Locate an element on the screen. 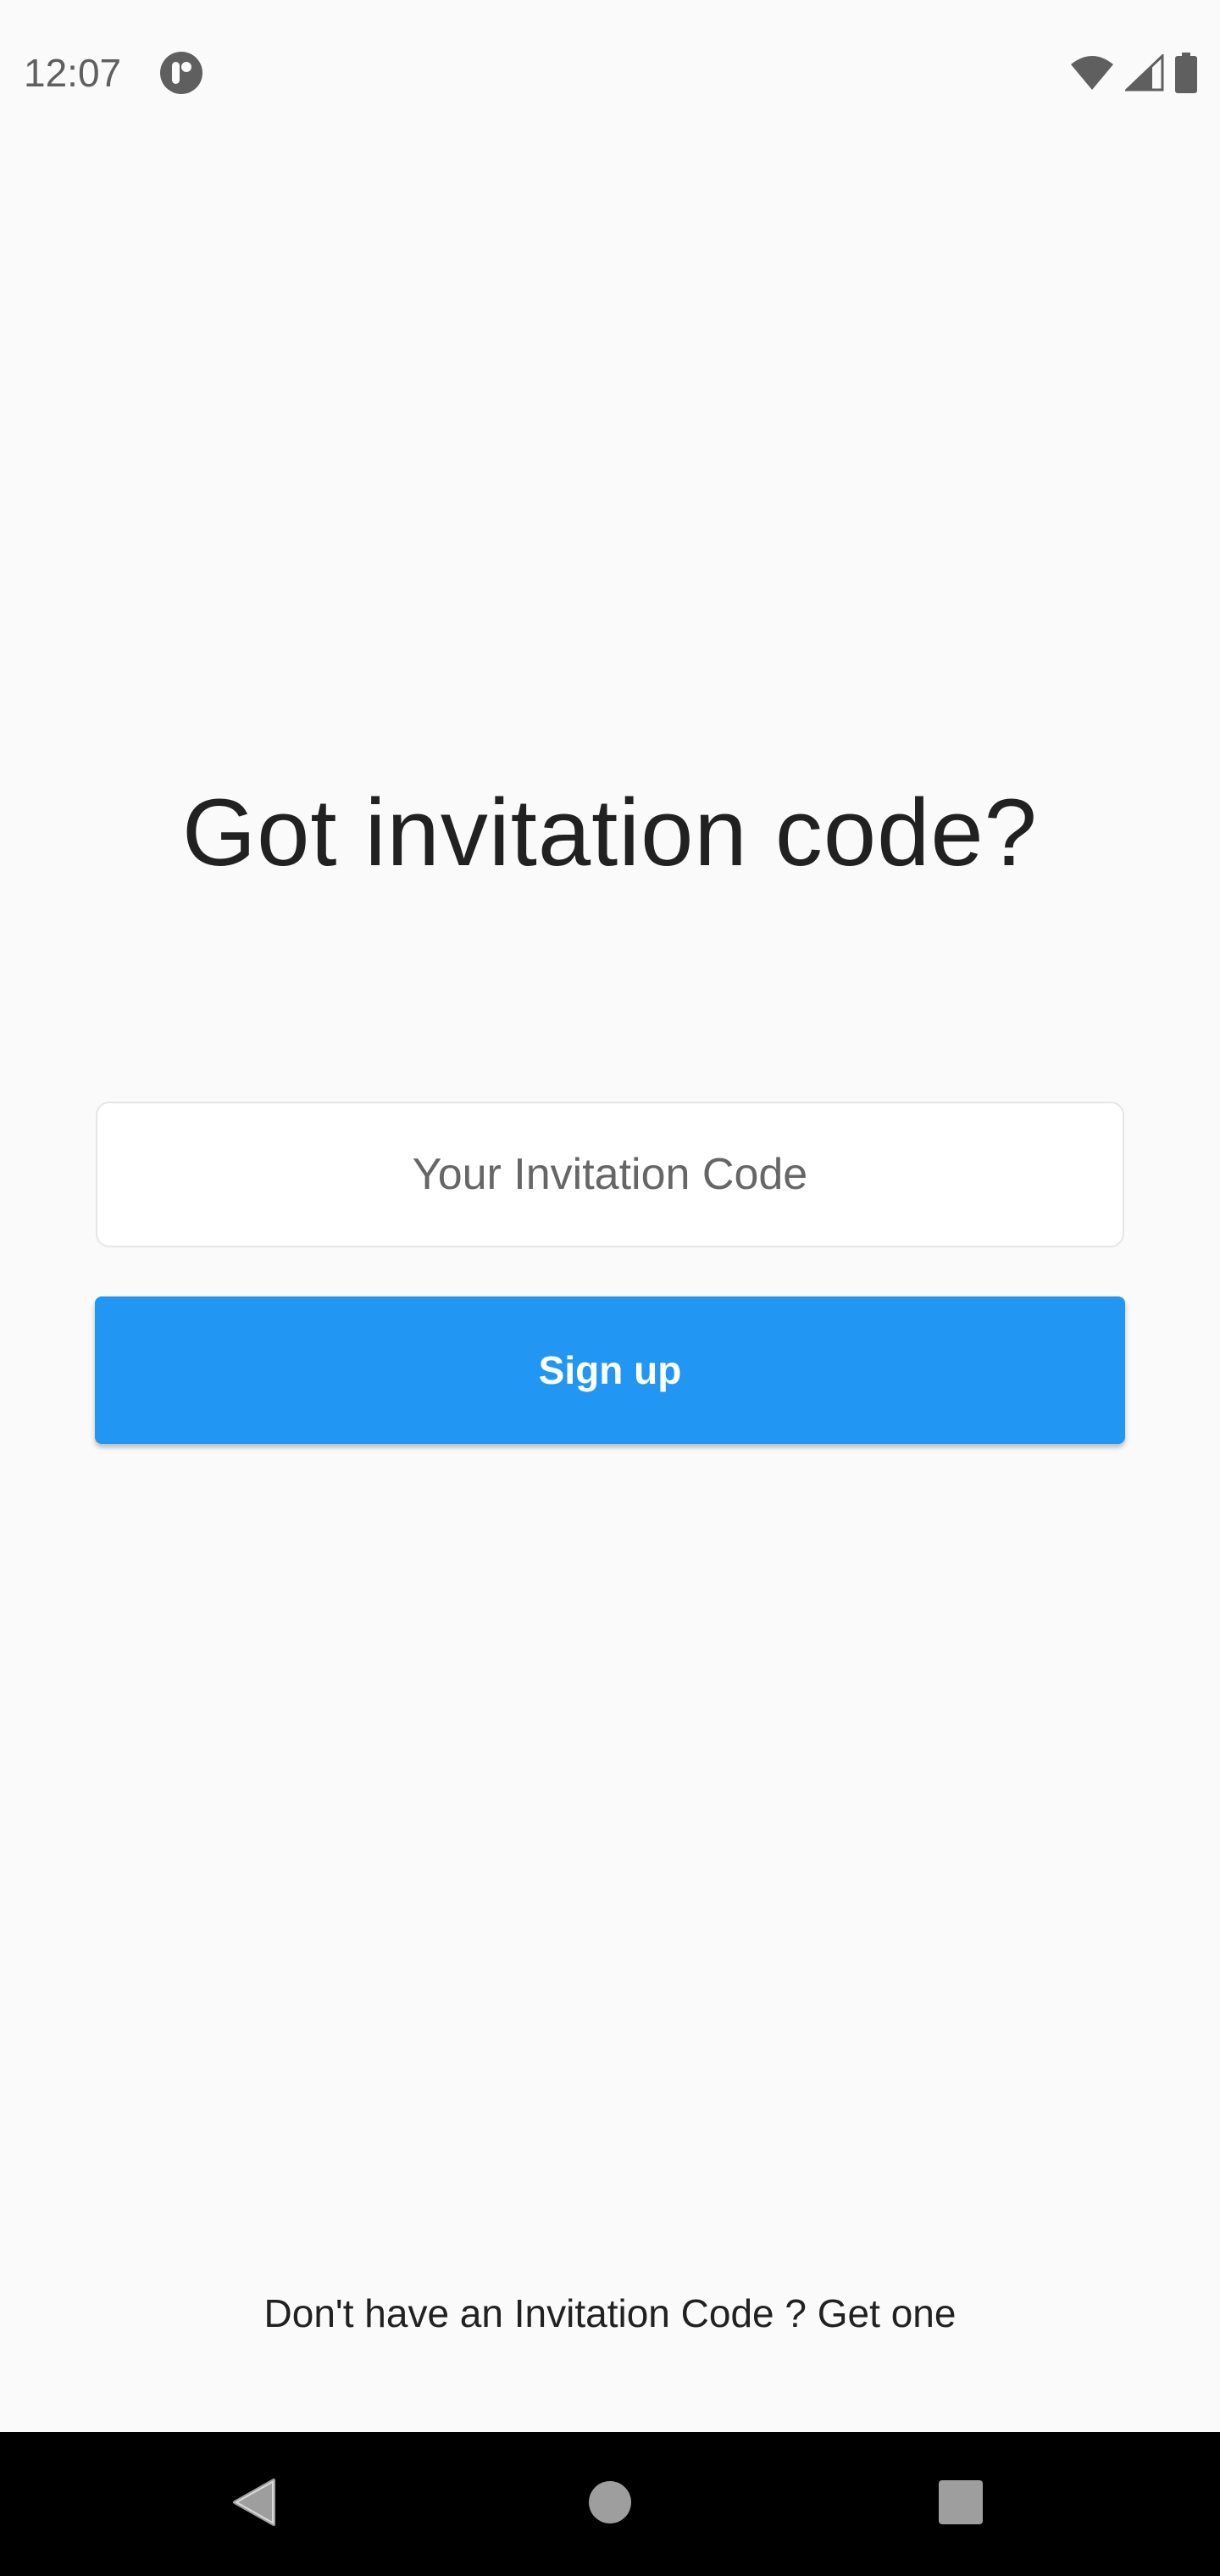  signup-button: Sign up is located at coordinates (610, 1370).